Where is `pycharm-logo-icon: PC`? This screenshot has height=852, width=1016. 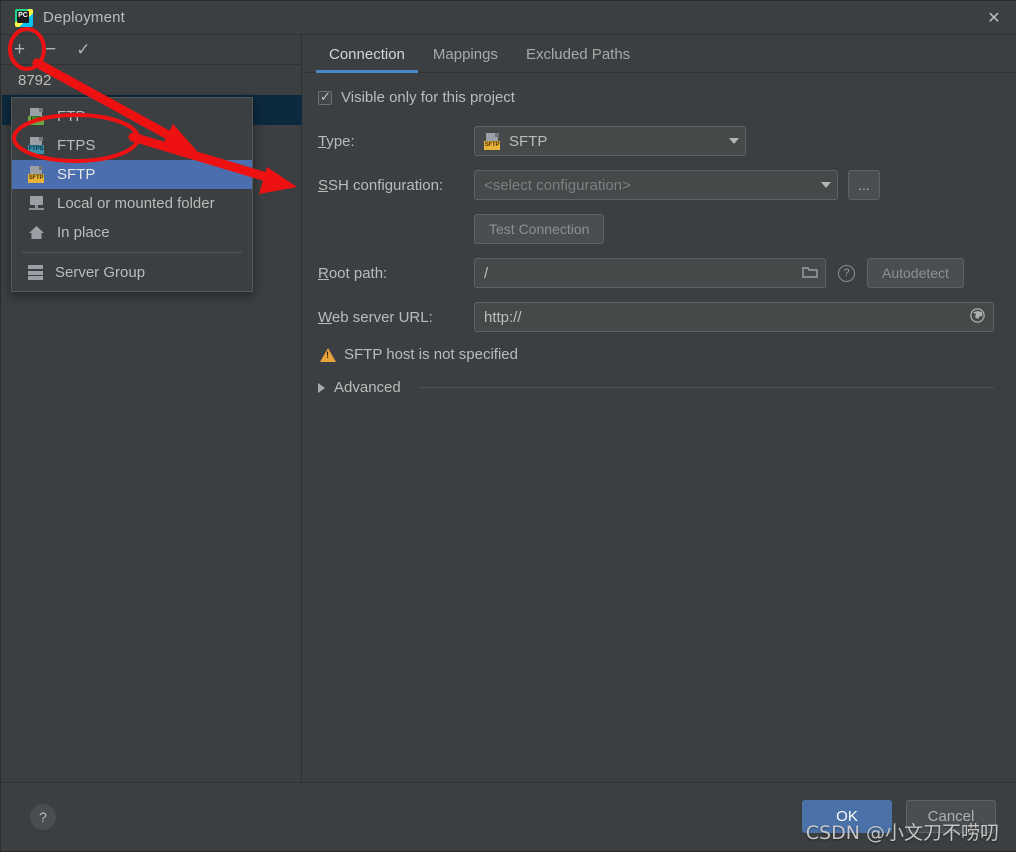 pycharm-logo-icon: PC is located at coordinates (24, 17).